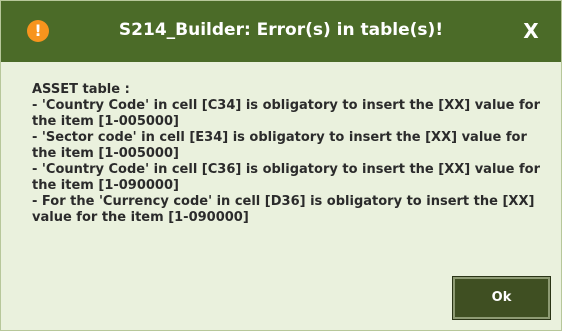 Image resolution: width=562 pixels, height=331 pixels. Describe the element at coordinates (531, 31) in the screenshot. I see `close-button: X` at that location.